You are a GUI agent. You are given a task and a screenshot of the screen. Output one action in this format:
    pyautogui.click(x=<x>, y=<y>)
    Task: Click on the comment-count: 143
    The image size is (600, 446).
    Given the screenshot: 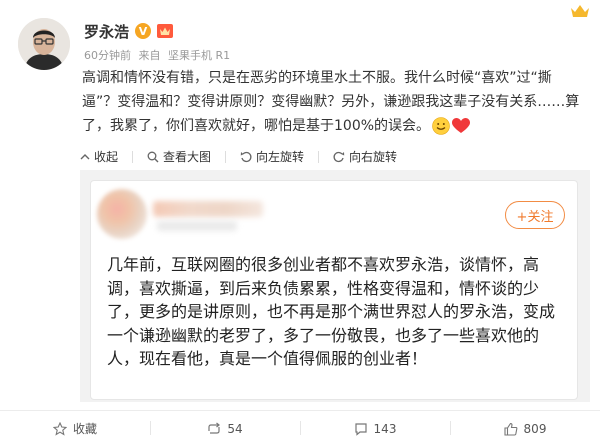 What is the action you would take?
    pyautogui.click(x=385, y=428)
    